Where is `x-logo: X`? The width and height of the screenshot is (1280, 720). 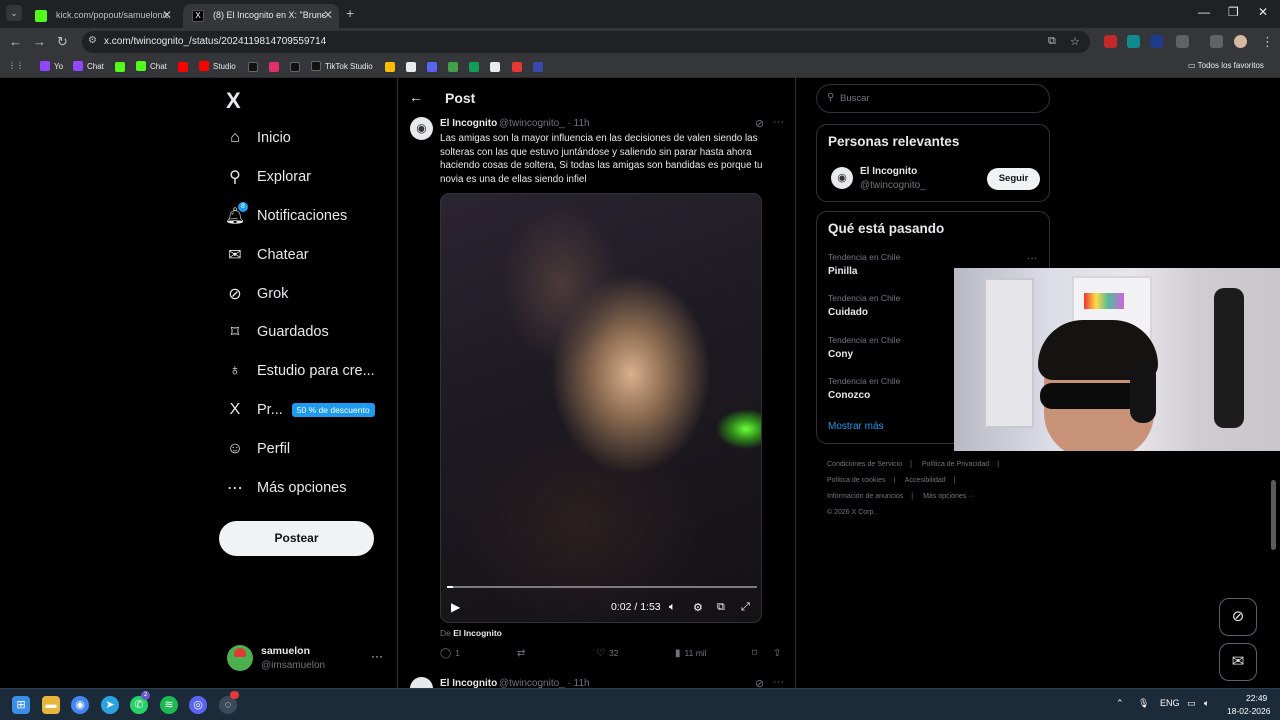
x-logo: X is located at coordinates (233, 101).